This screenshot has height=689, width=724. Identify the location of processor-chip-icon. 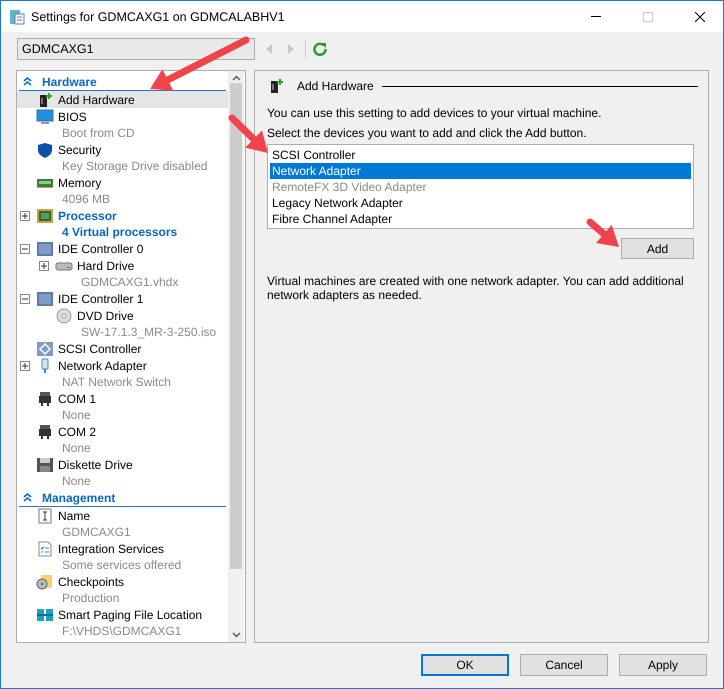
(45, 216).